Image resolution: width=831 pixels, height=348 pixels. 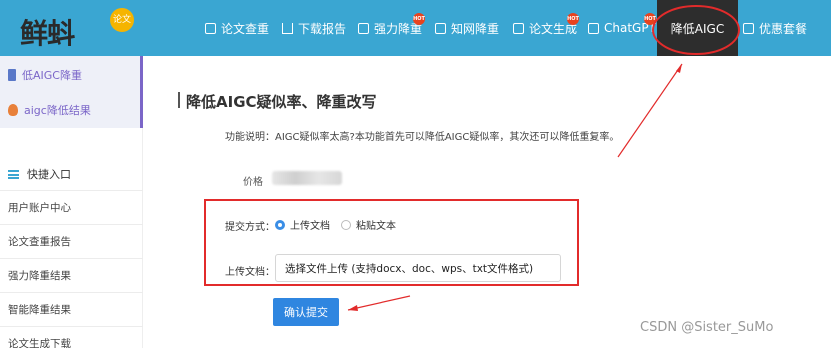 What do you see at coordinates (250, 272) in the screenshot?
I see `upload-label: 上传文档：` at bounding box center [250, 272].